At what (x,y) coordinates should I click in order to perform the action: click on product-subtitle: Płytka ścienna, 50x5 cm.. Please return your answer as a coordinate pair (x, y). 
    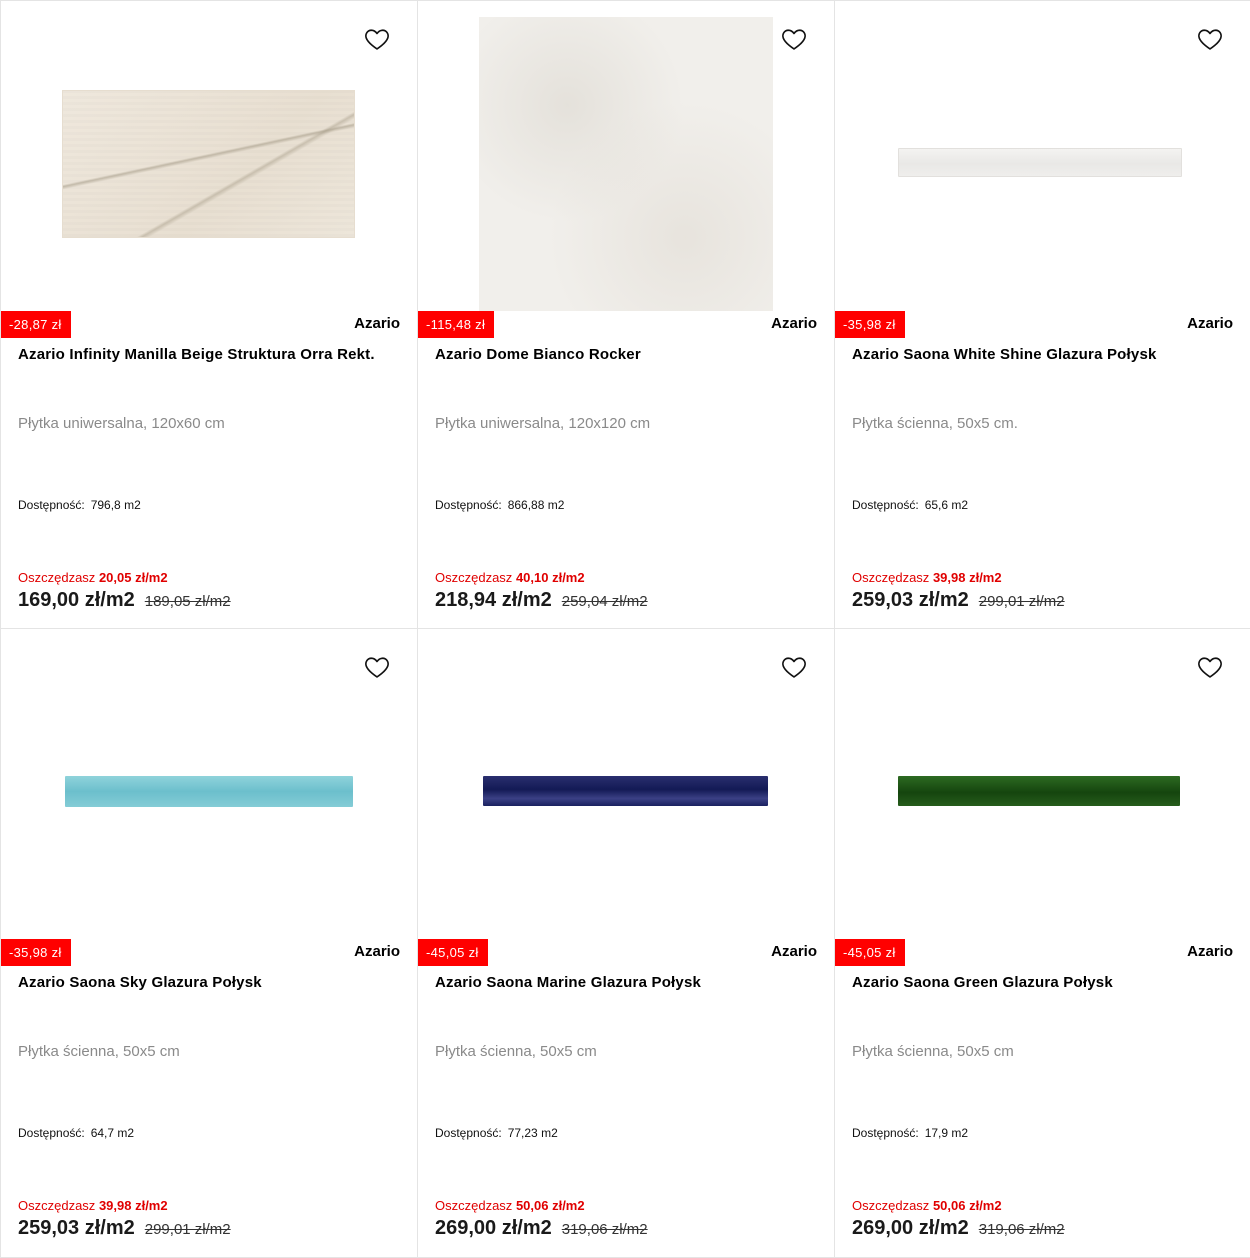
    Looking at the image, I should click on (935, 423).